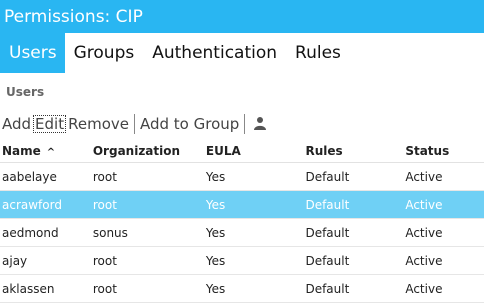  I want to click on remove-button: Remove, so click(98, 124).